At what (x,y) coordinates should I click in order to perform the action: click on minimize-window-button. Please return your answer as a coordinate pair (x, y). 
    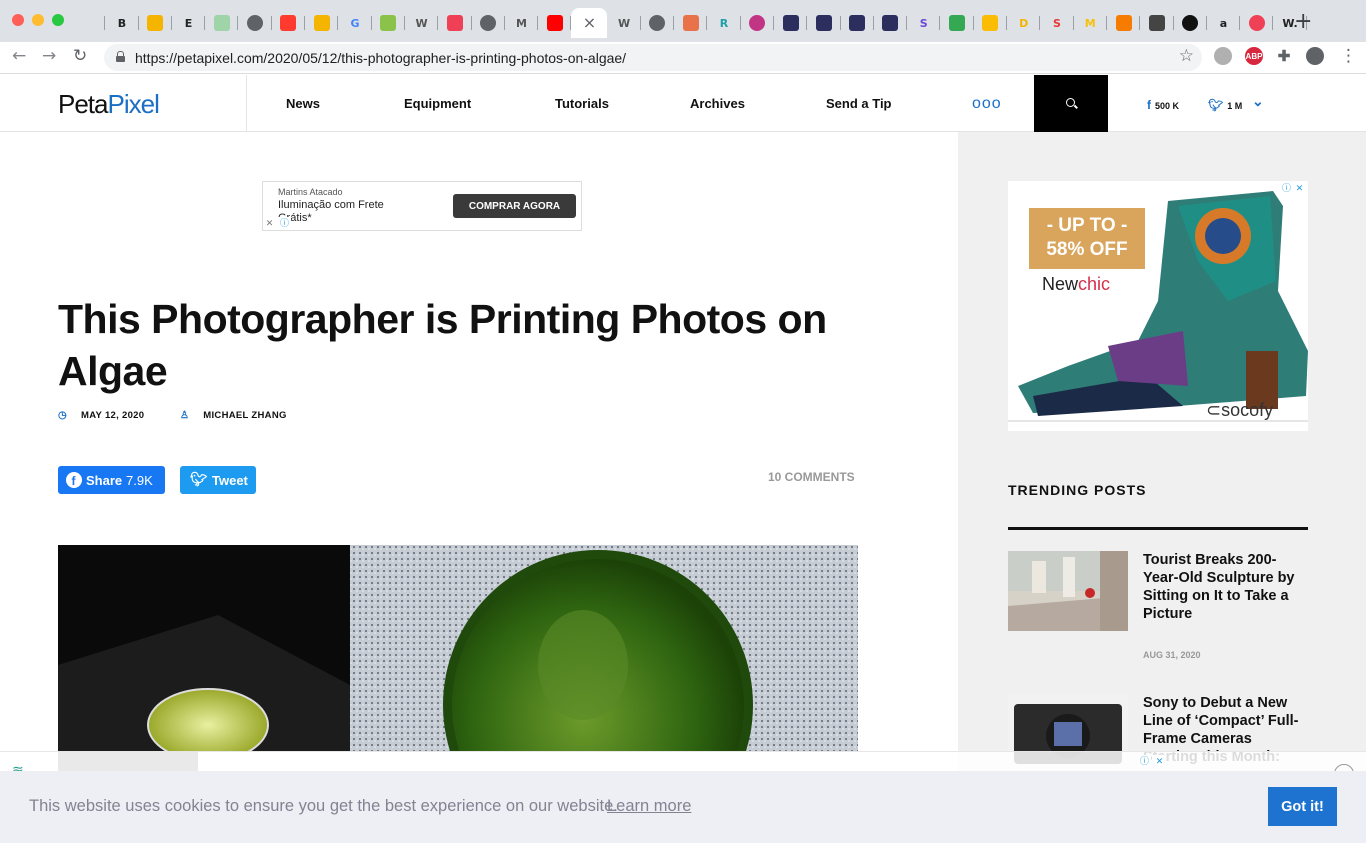
    Looking at the image, I should click on (38, 20).